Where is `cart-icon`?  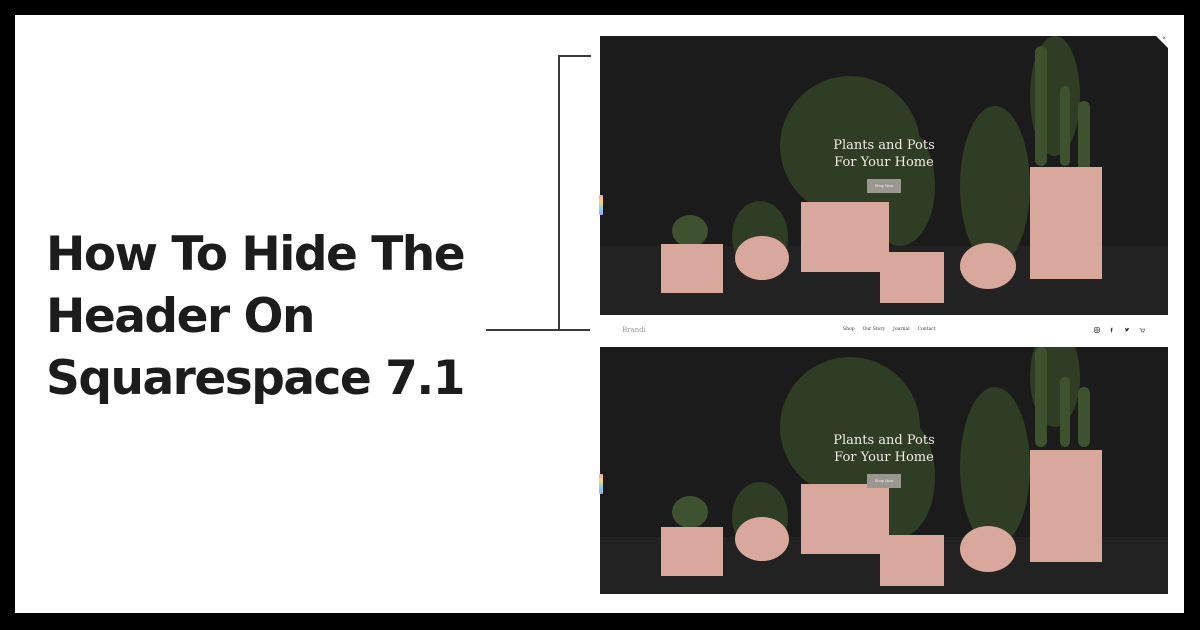
cart-icon is located at coordinates (1142, 330).